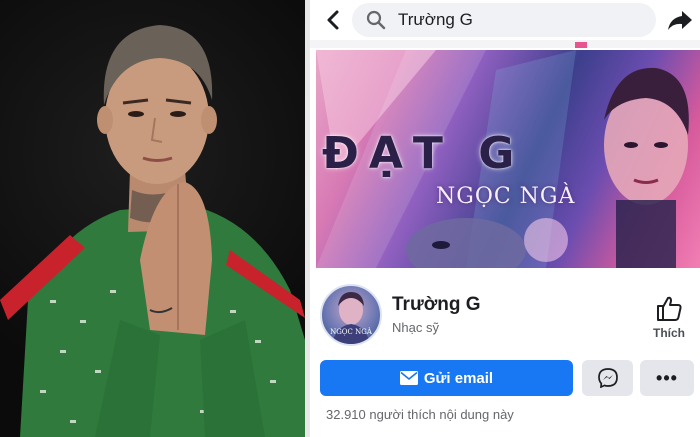 The image size is (700, 437). I want to click on search-icon, so click(376, 20).